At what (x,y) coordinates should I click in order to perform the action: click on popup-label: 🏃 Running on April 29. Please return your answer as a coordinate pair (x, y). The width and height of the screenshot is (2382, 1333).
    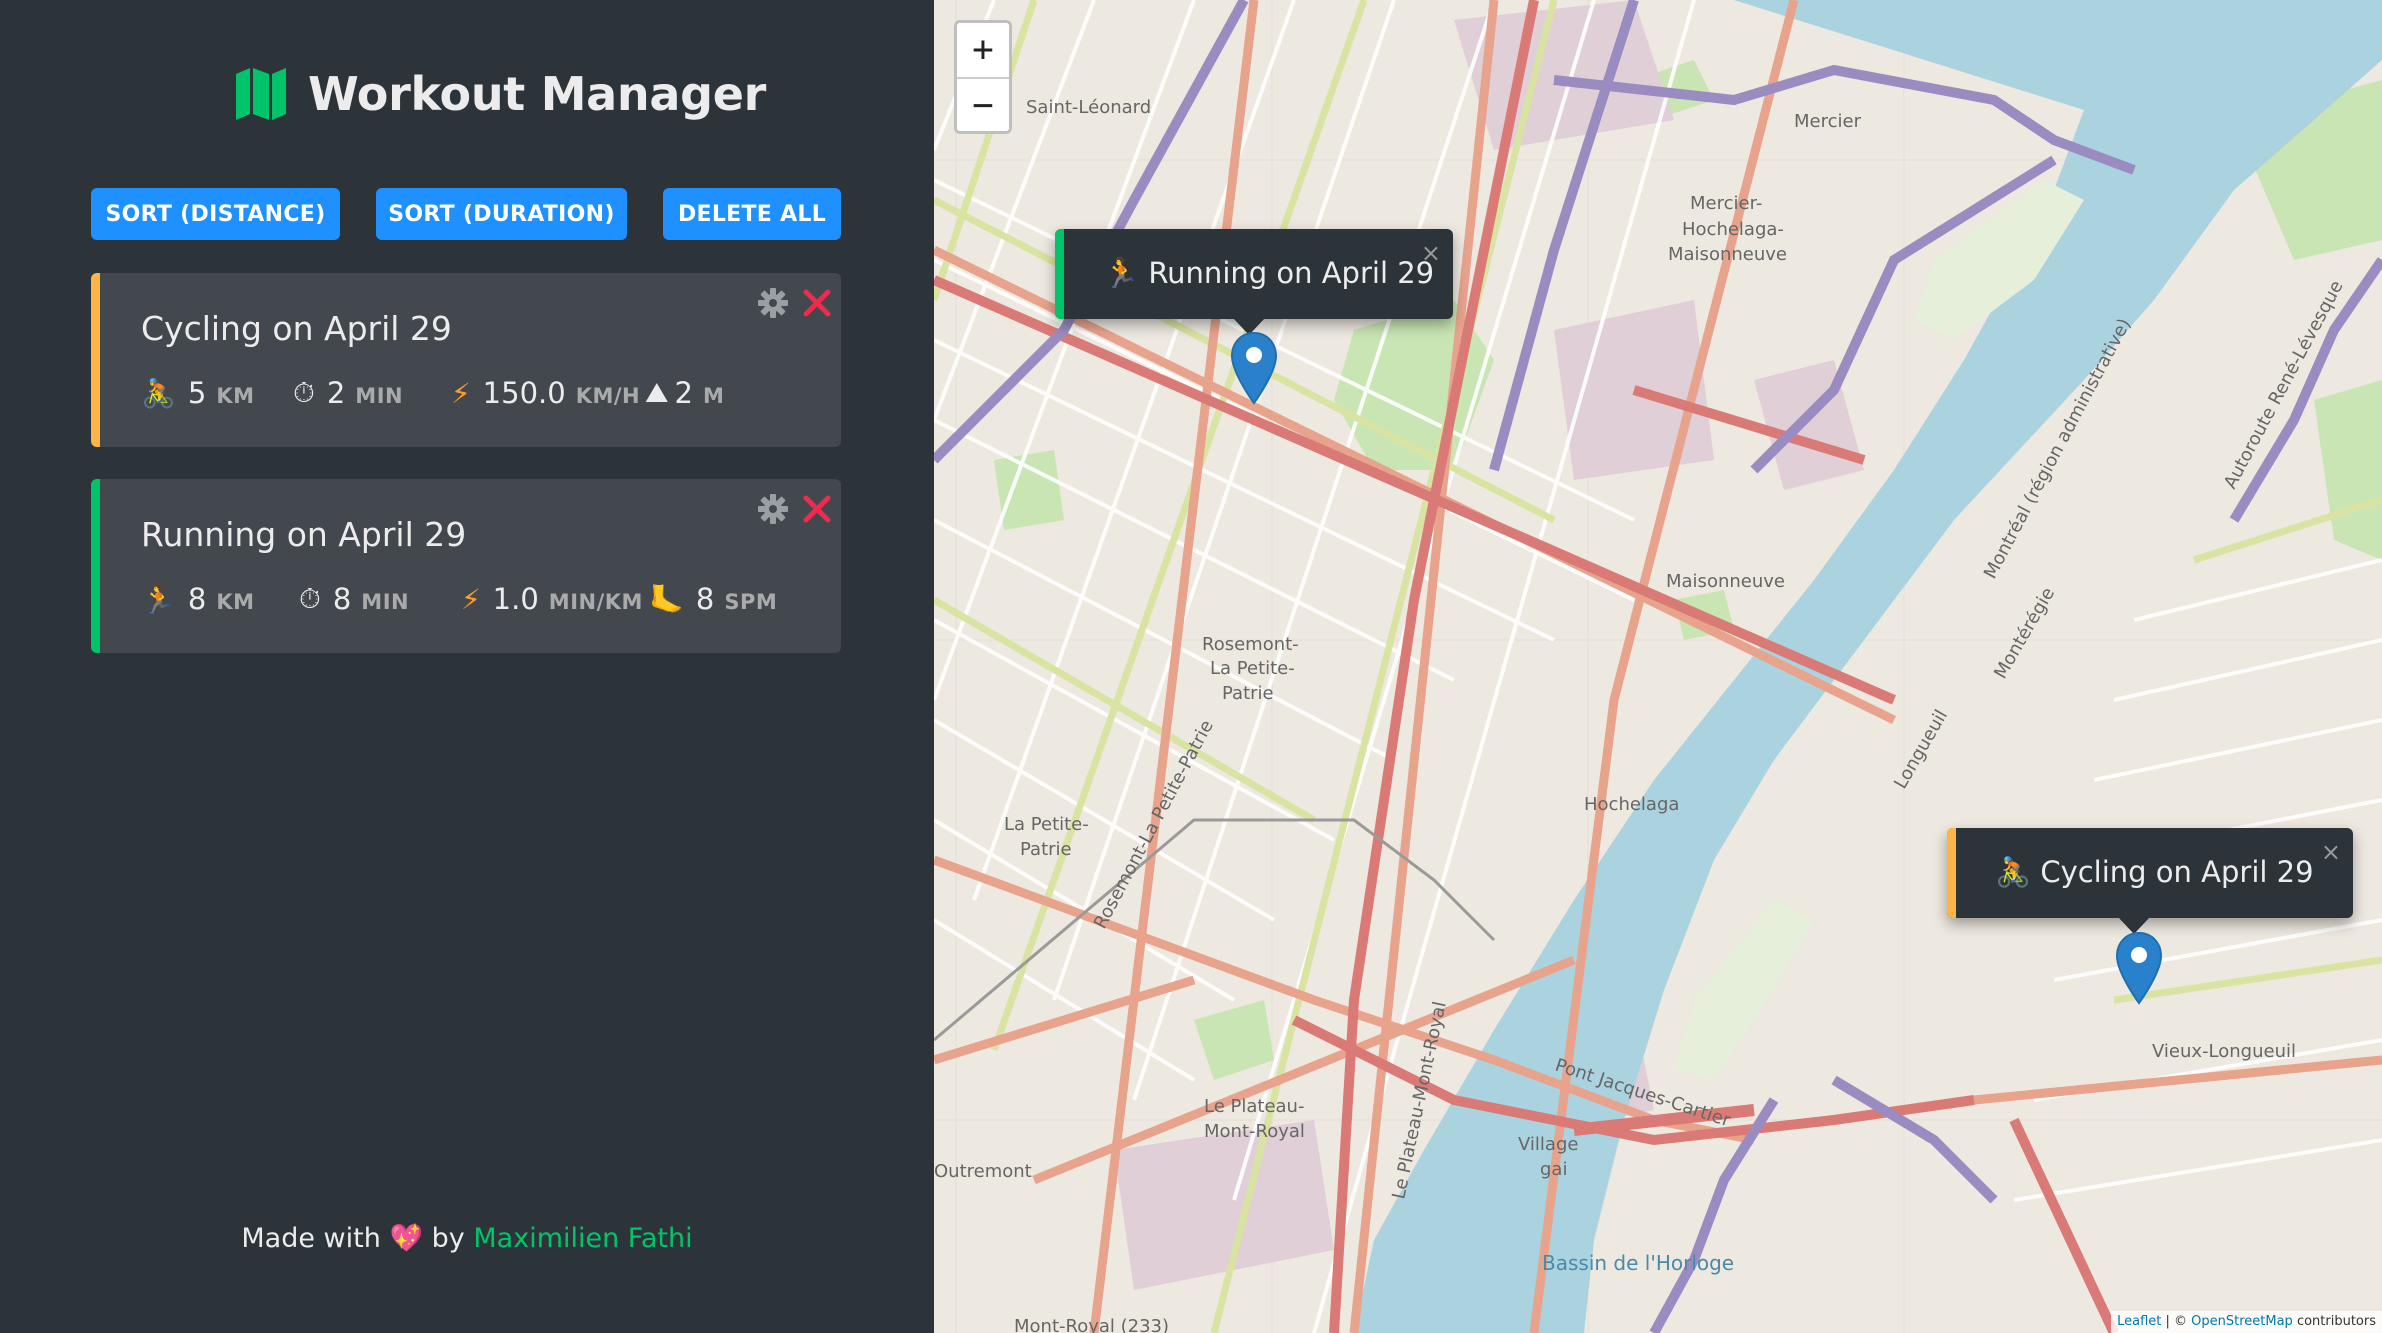
    Looking at the image, I should click on (1268, 273).